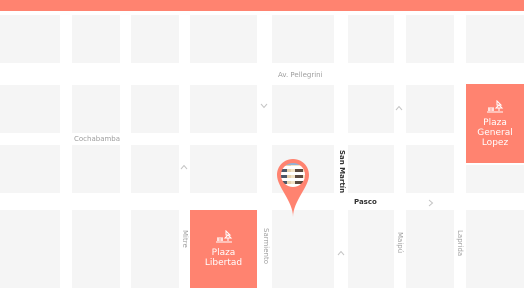 This screenshot has height=288, width=524. What do you see at coordinates (97, 139) in the screenshot?
I see `street-label-cochabamba: Cochabamba` at bounding box center [97, 139].